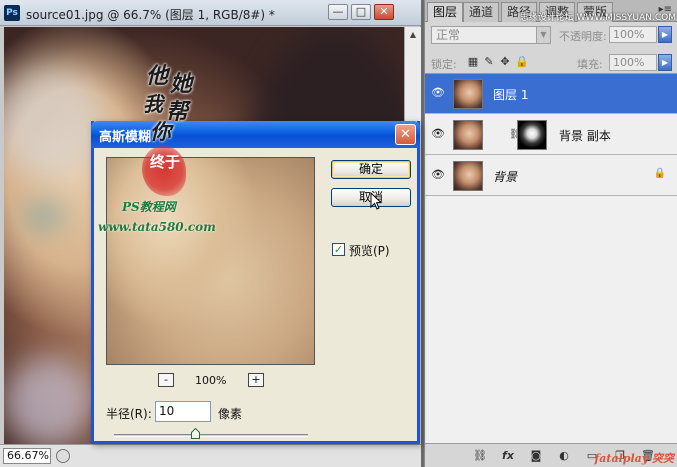 The height and width of the screenshot is (467, 677). Describe the element at coordinates (166, 380) in the screenshot. I see `zoom-out-button: -` at that location.